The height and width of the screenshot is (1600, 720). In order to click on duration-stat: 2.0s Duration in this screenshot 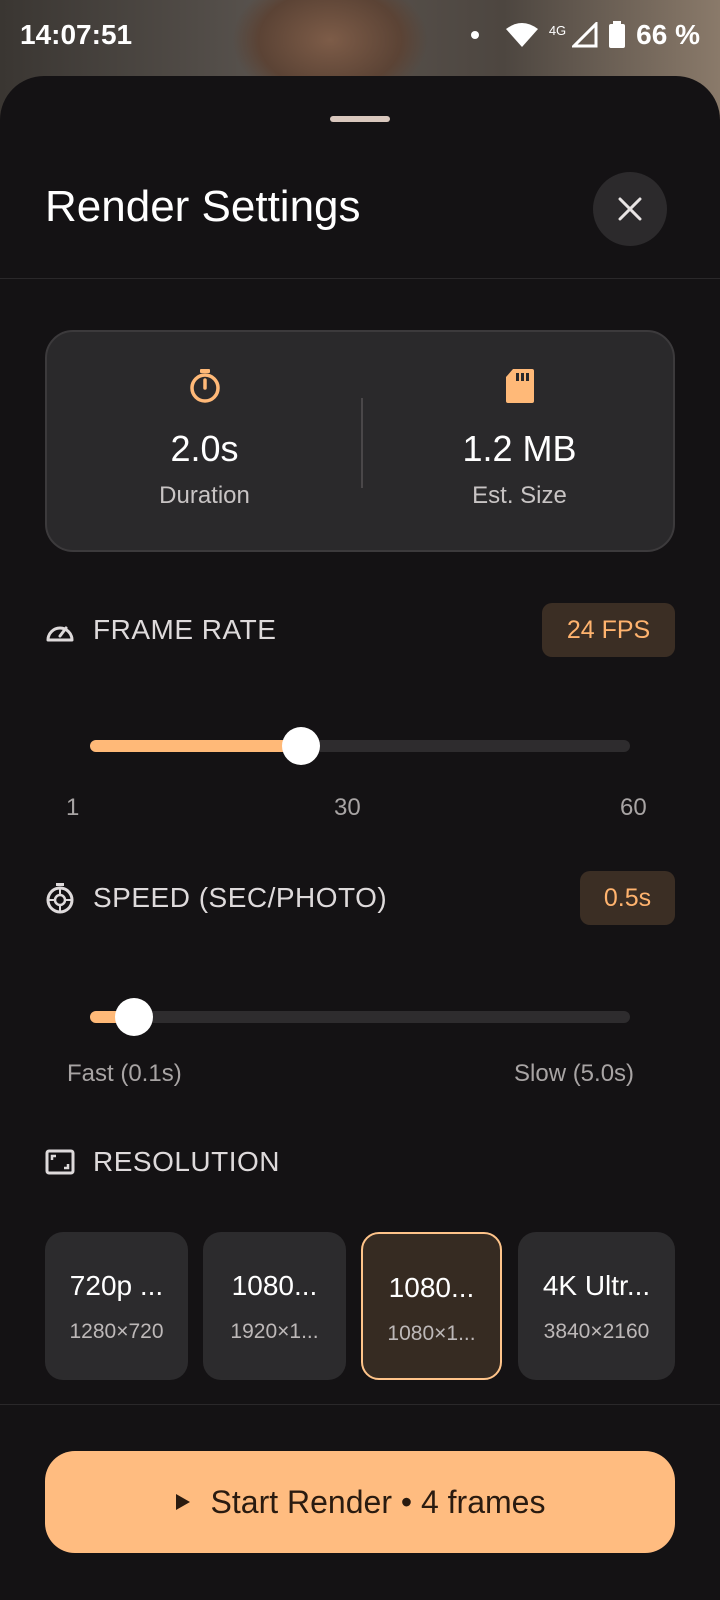, I will do `click(204, 443)`.